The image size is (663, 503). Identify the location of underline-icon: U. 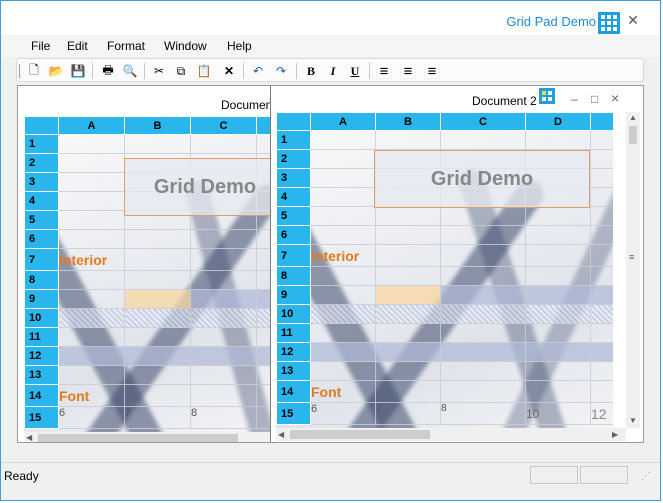
(355, 71).